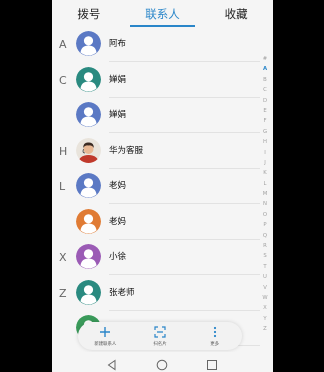  I want to click on more-vertical-icon, so click(215, 332).